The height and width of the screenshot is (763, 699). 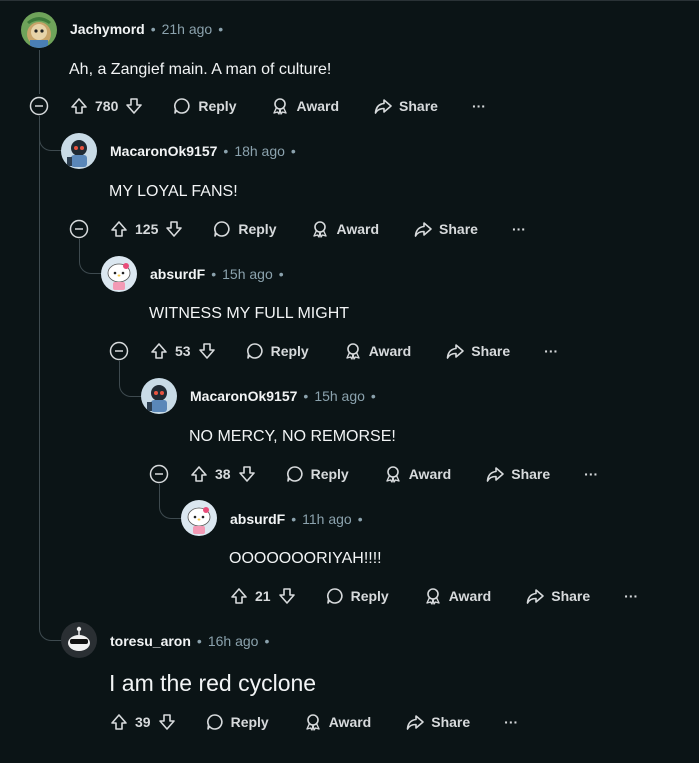 I want to click on vote-count: 38, so click(x=223, y=474).